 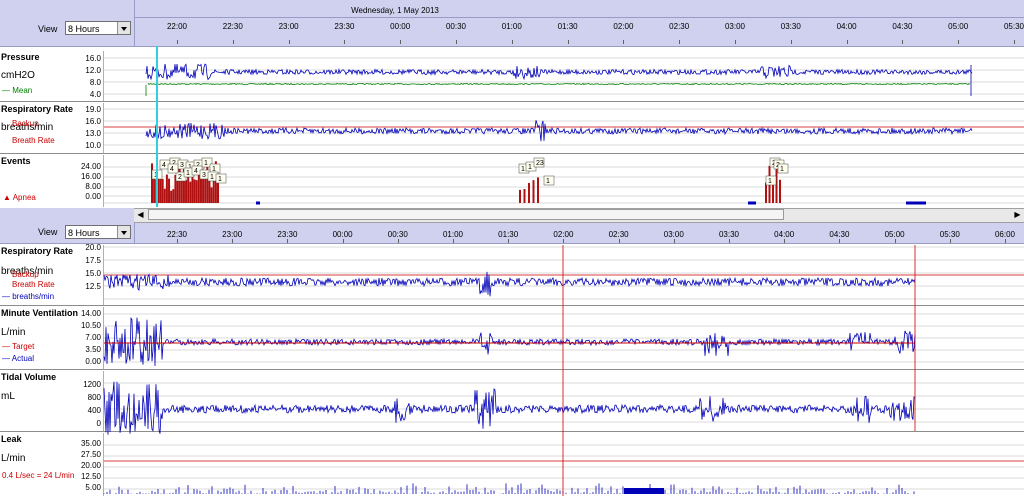 I want to click on minute-vent-axis-7: 7.00, so click(x=93, y=337).